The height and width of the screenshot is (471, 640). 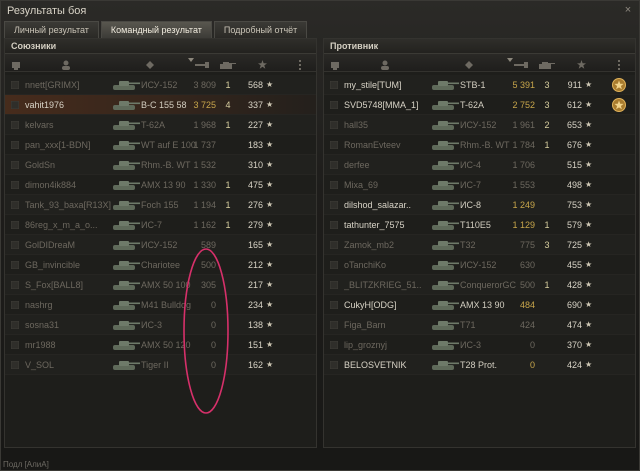 I want to click on table-row: Zamok_mb2 T32 775 3 725 ★, so click(x=479, y=245).